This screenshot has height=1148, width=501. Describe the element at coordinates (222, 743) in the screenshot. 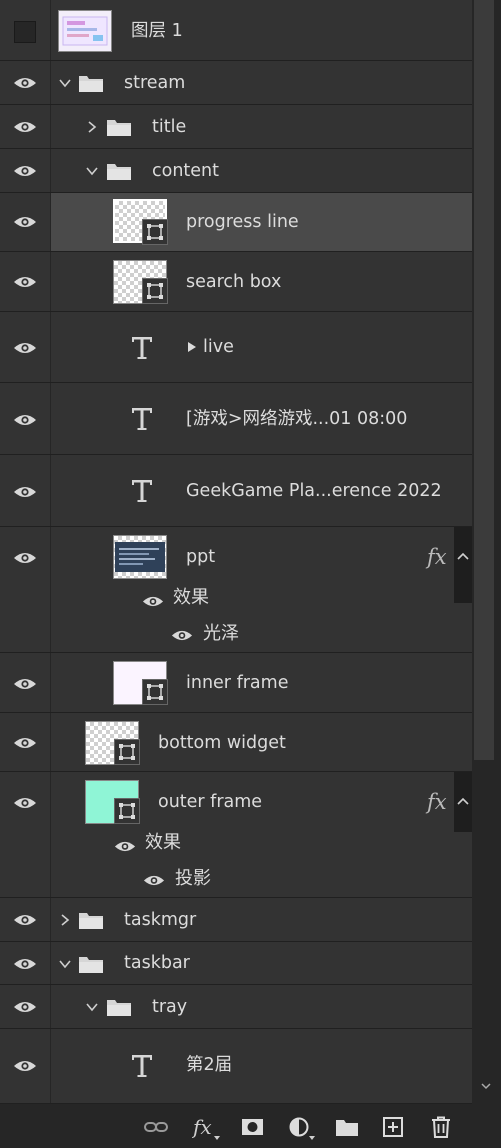

I see `layer-name: bottom widget` at that location.